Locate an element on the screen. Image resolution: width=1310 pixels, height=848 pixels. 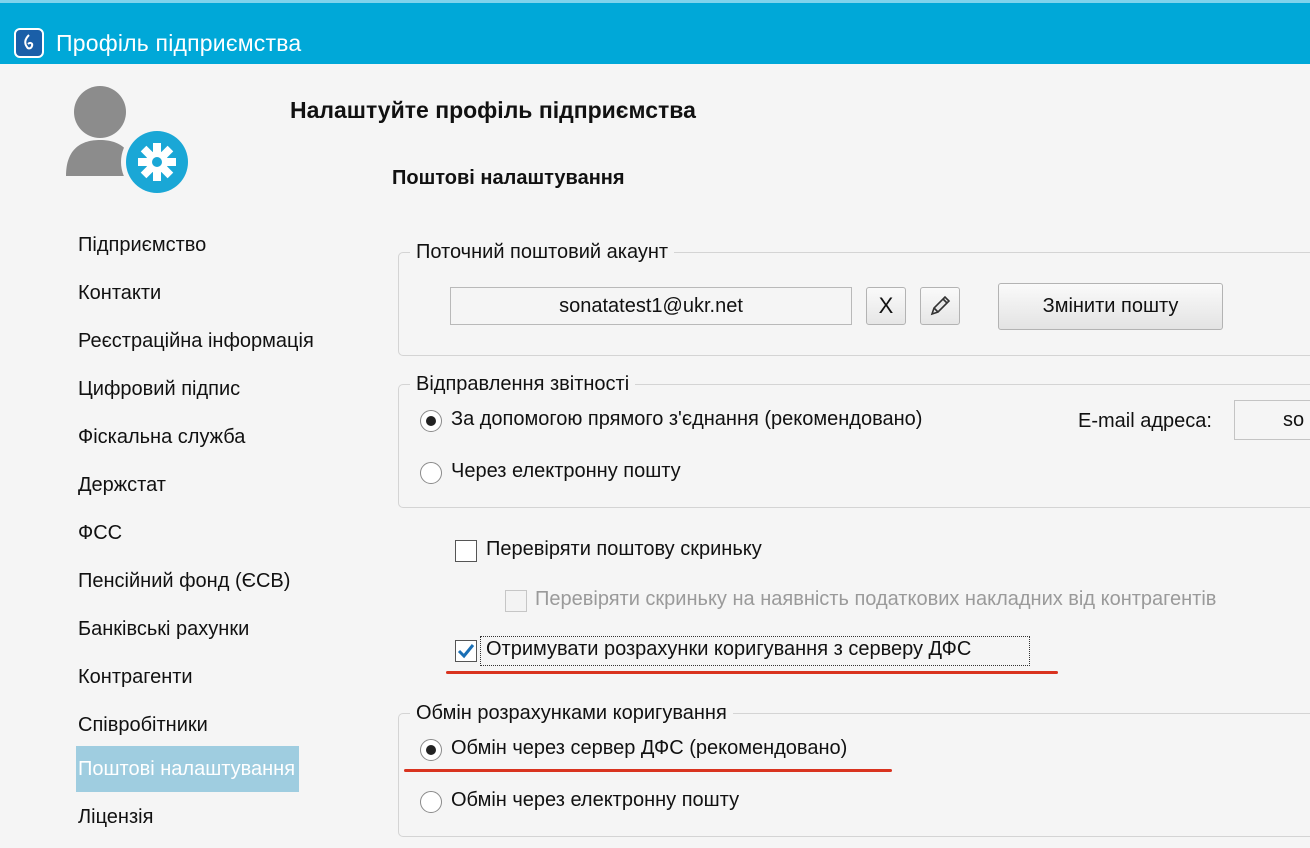
edit-email-button is located at coordinates (940, 306).